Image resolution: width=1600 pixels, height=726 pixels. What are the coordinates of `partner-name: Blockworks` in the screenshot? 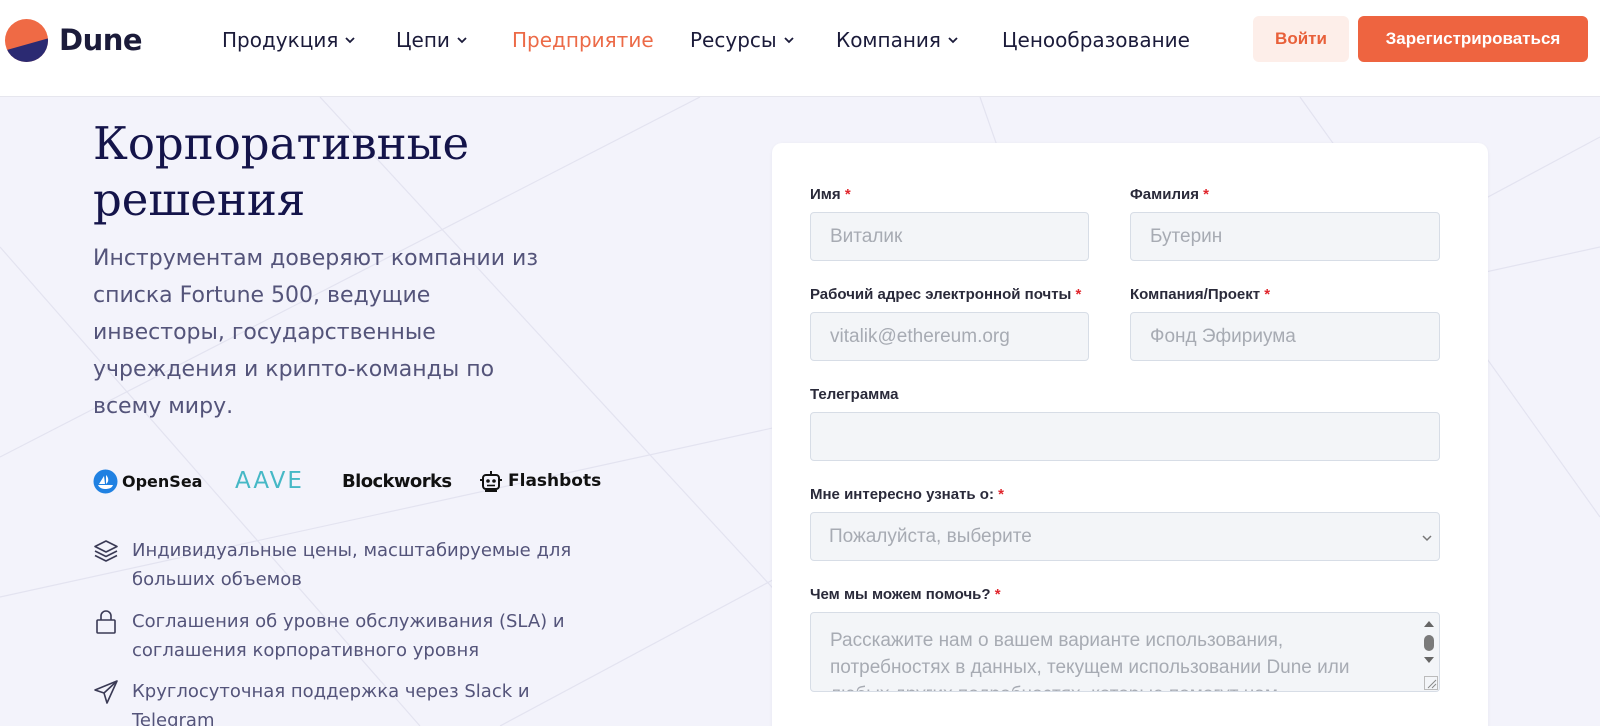 It's located at (397, 481).